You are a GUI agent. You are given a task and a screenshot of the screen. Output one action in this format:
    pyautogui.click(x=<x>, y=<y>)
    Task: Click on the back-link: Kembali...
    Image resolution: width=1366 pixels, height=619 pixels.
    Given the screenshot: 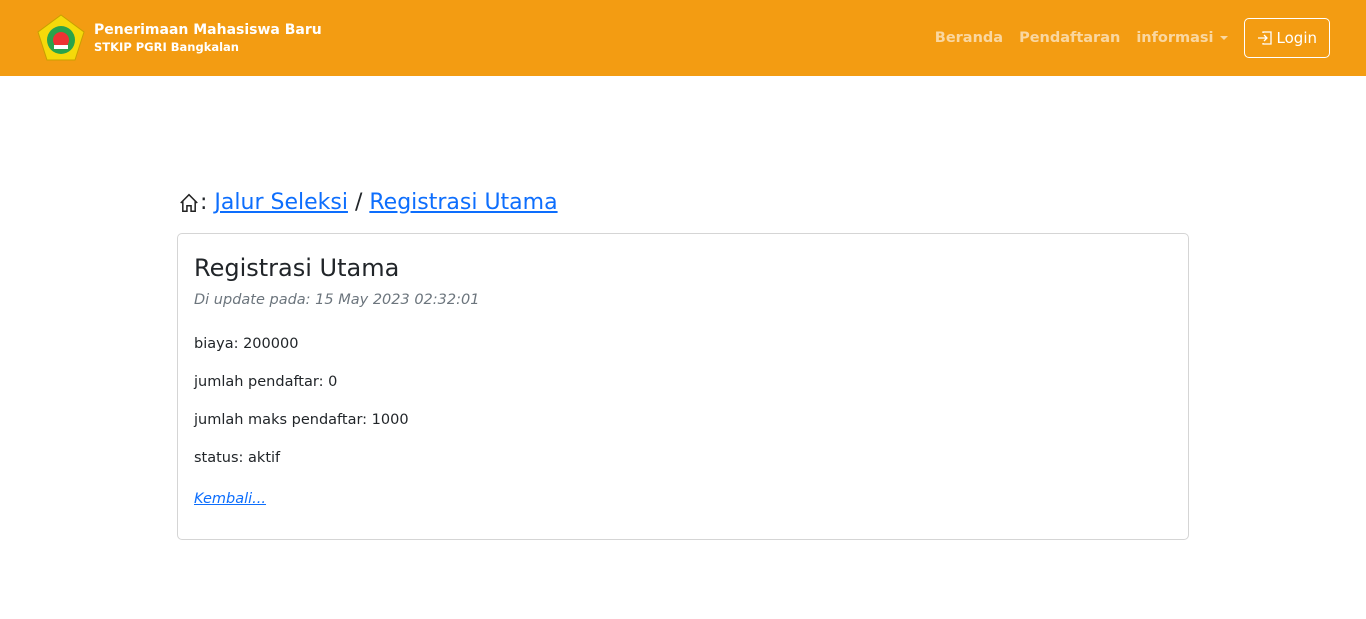 What is the action you would take?
    pyautogui.click(x=230, y=499)
    